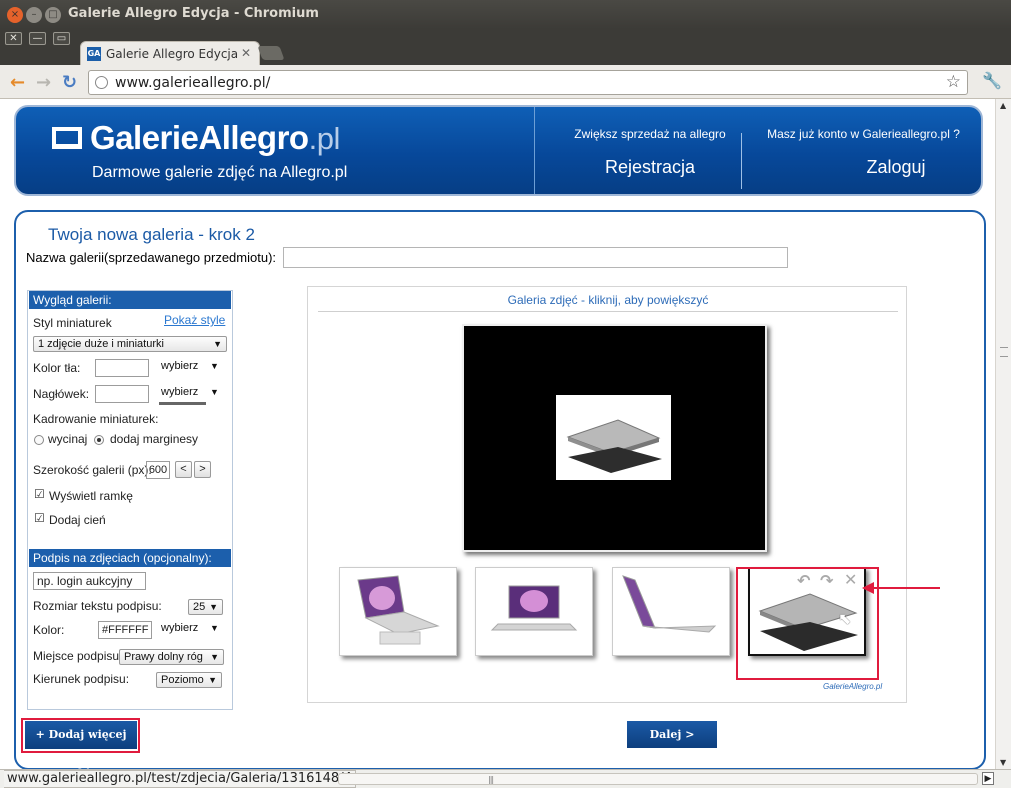 The width and height of the screenshot is (1011, 788). I want to click on site-tagline: Darmowe galerie zdjęć na Allegro.pl, so click(220, 172).